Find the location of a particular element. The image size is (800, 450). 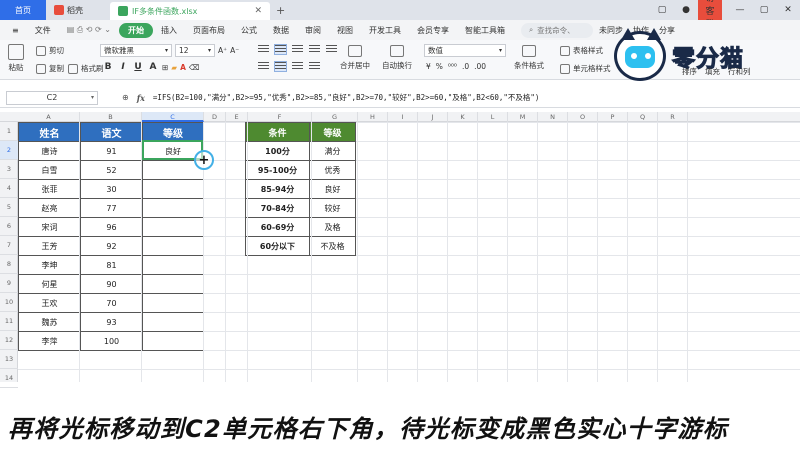

row-header-1: 1 is located at coordinates (9, 131).